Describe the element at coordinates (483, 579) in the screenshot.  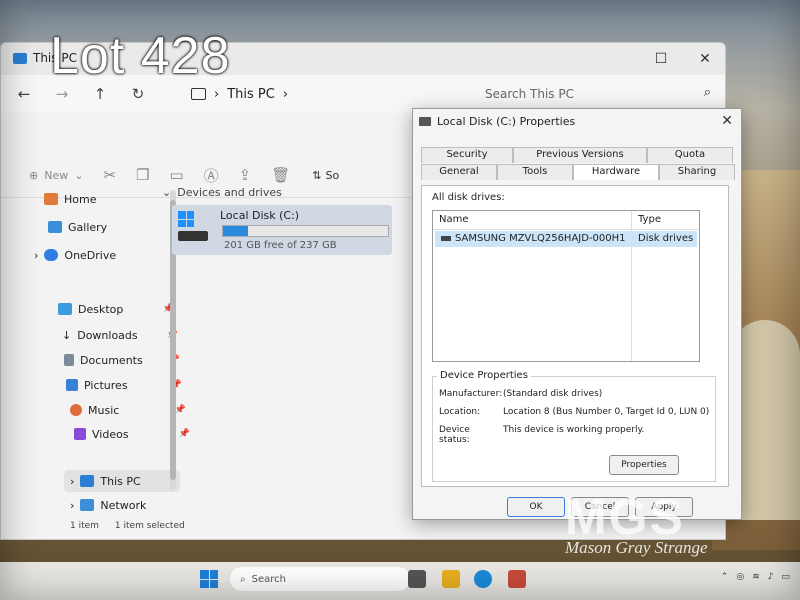
I see `edge-icon` at that location.